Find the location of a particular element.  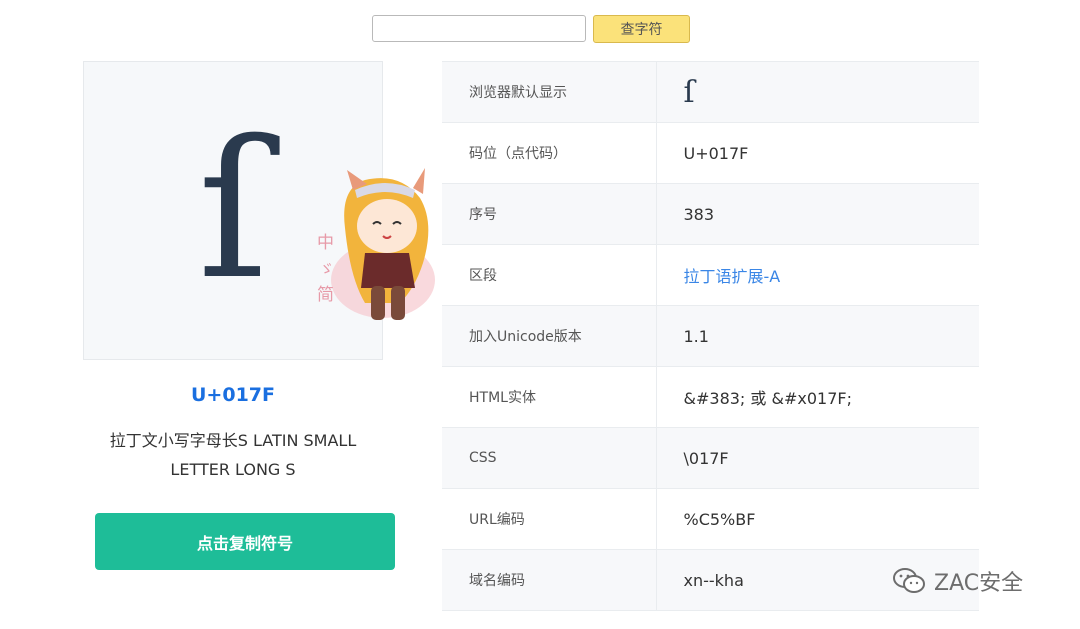

wechat-watermark: ZAC安全 is located at coordinates (957, 581).